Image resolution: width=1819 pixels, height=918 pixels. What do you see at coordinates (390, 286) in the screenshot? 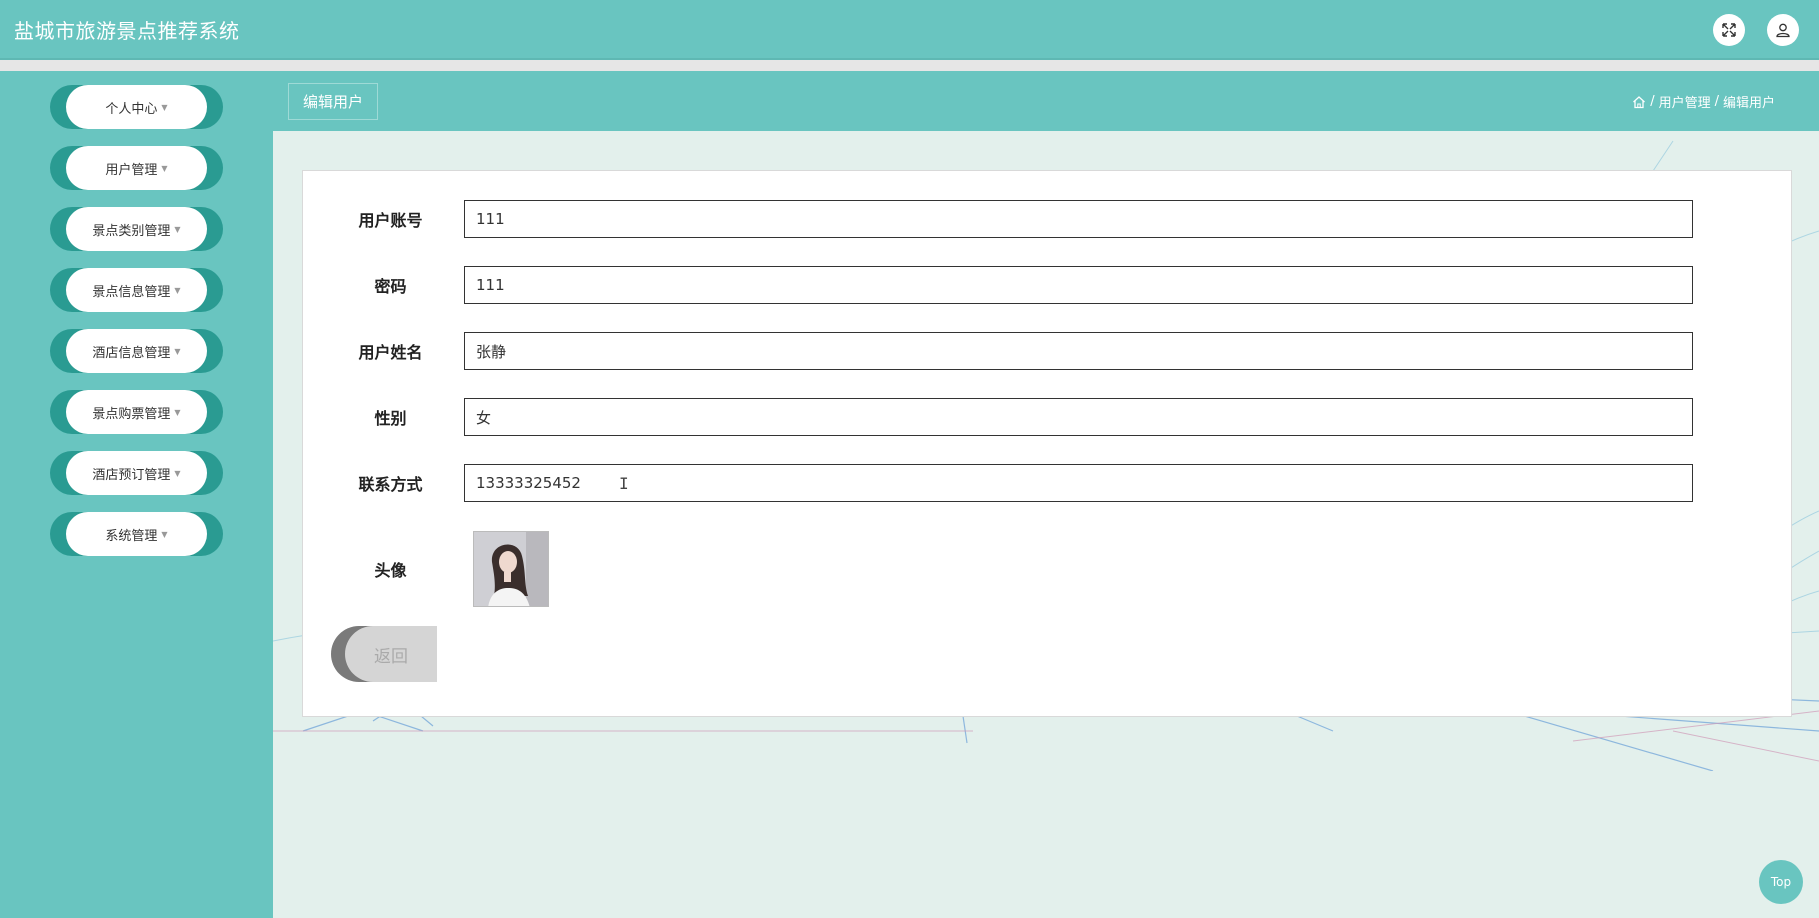
I see `password-label: 密码` at bounding box center [390, 286].